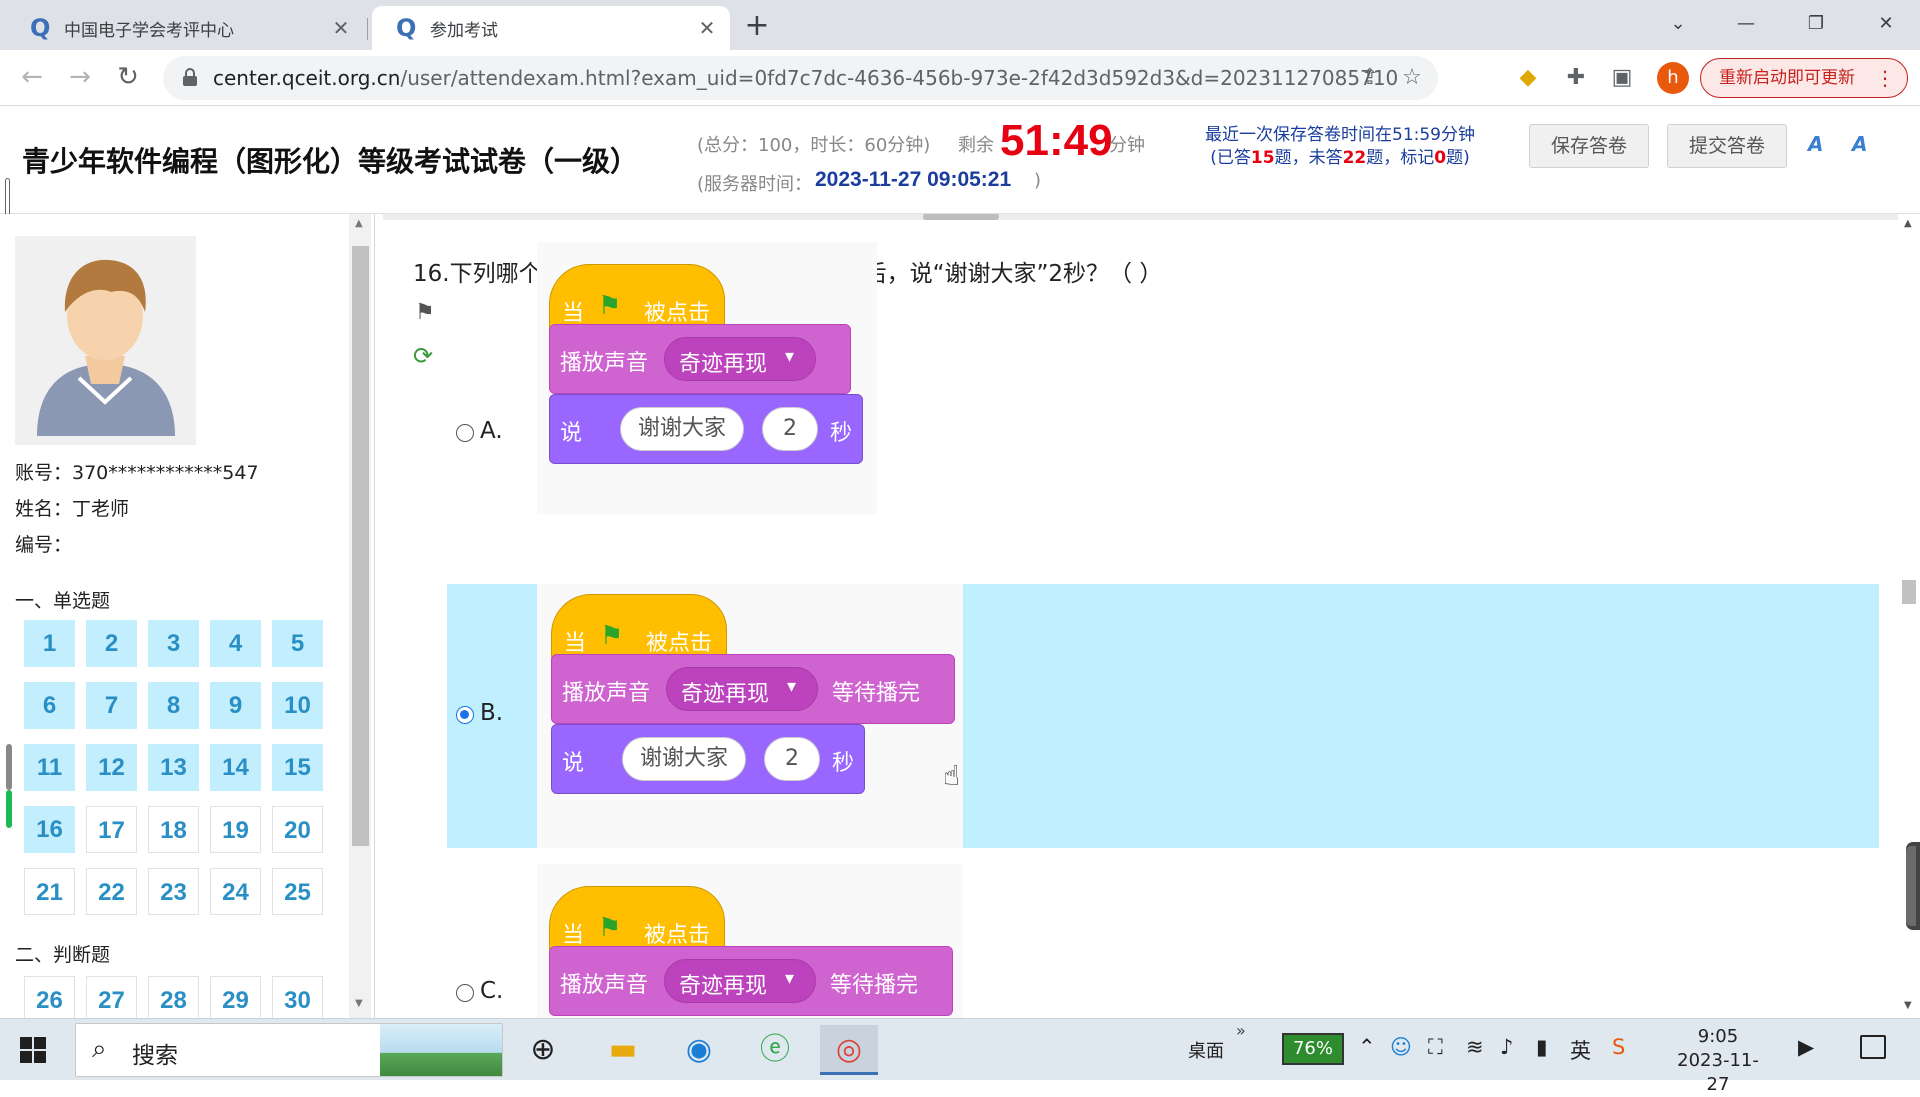 Image resolution: width=1920 pixels, height=1097 pixels. Describe the element at coordinates (1746, 24) in the screenshot. I see `minimize-button: —` at that location.